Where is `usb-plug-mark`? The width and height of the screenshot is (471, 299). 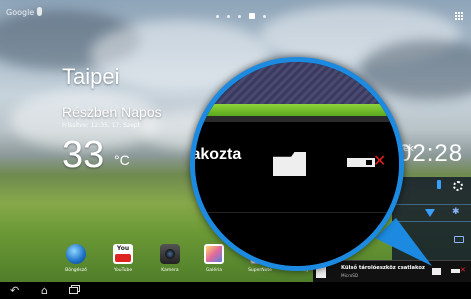 usb-plug-mark is located at coordinates (369, 162).